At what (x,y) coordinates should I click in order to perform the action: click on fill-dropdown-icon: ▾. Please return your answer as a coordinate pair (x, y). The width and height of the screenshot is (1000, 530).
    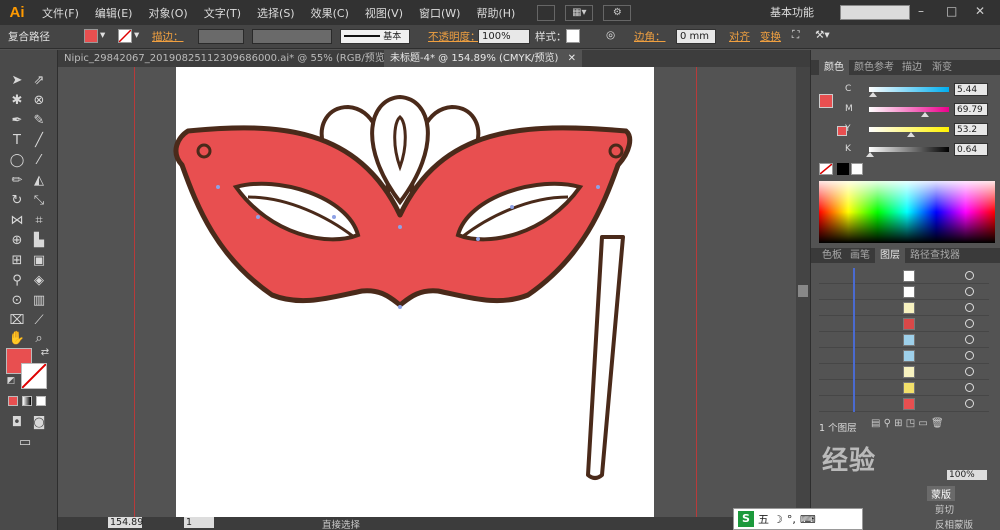
    Looking at the image, I should click on (102, 35).